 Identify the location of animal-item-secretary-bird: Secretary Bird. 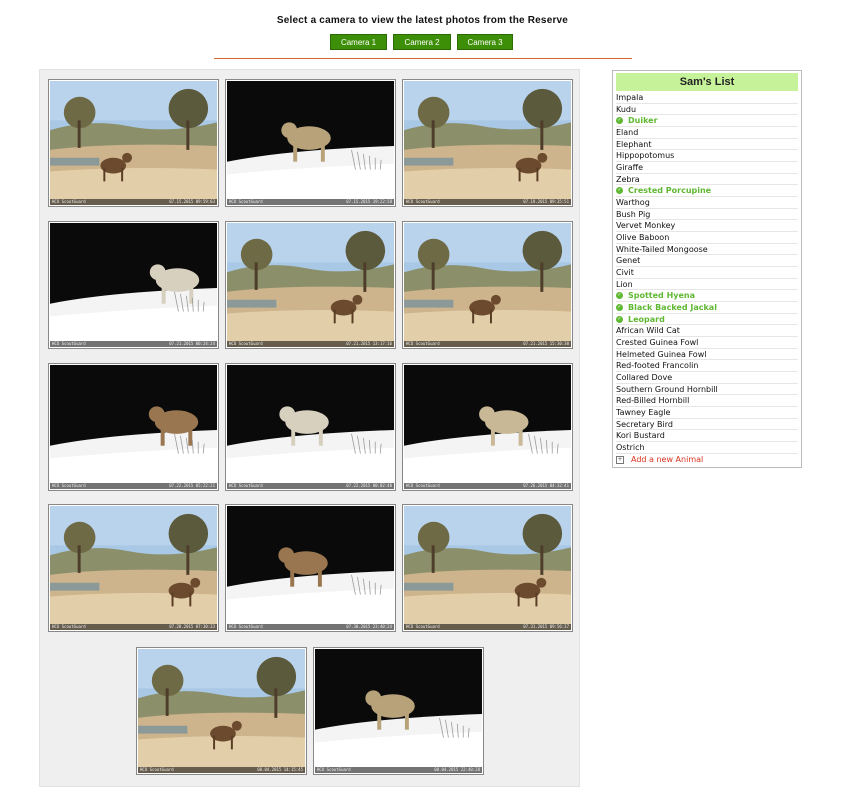
(707, 425).